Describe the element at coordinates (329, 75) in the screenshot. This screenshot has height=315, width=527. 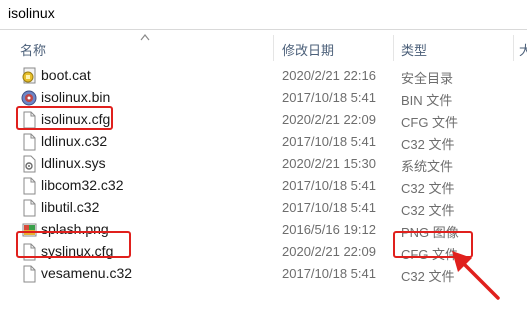
I see `file-date: 2020/2/21 22:16` at that location.